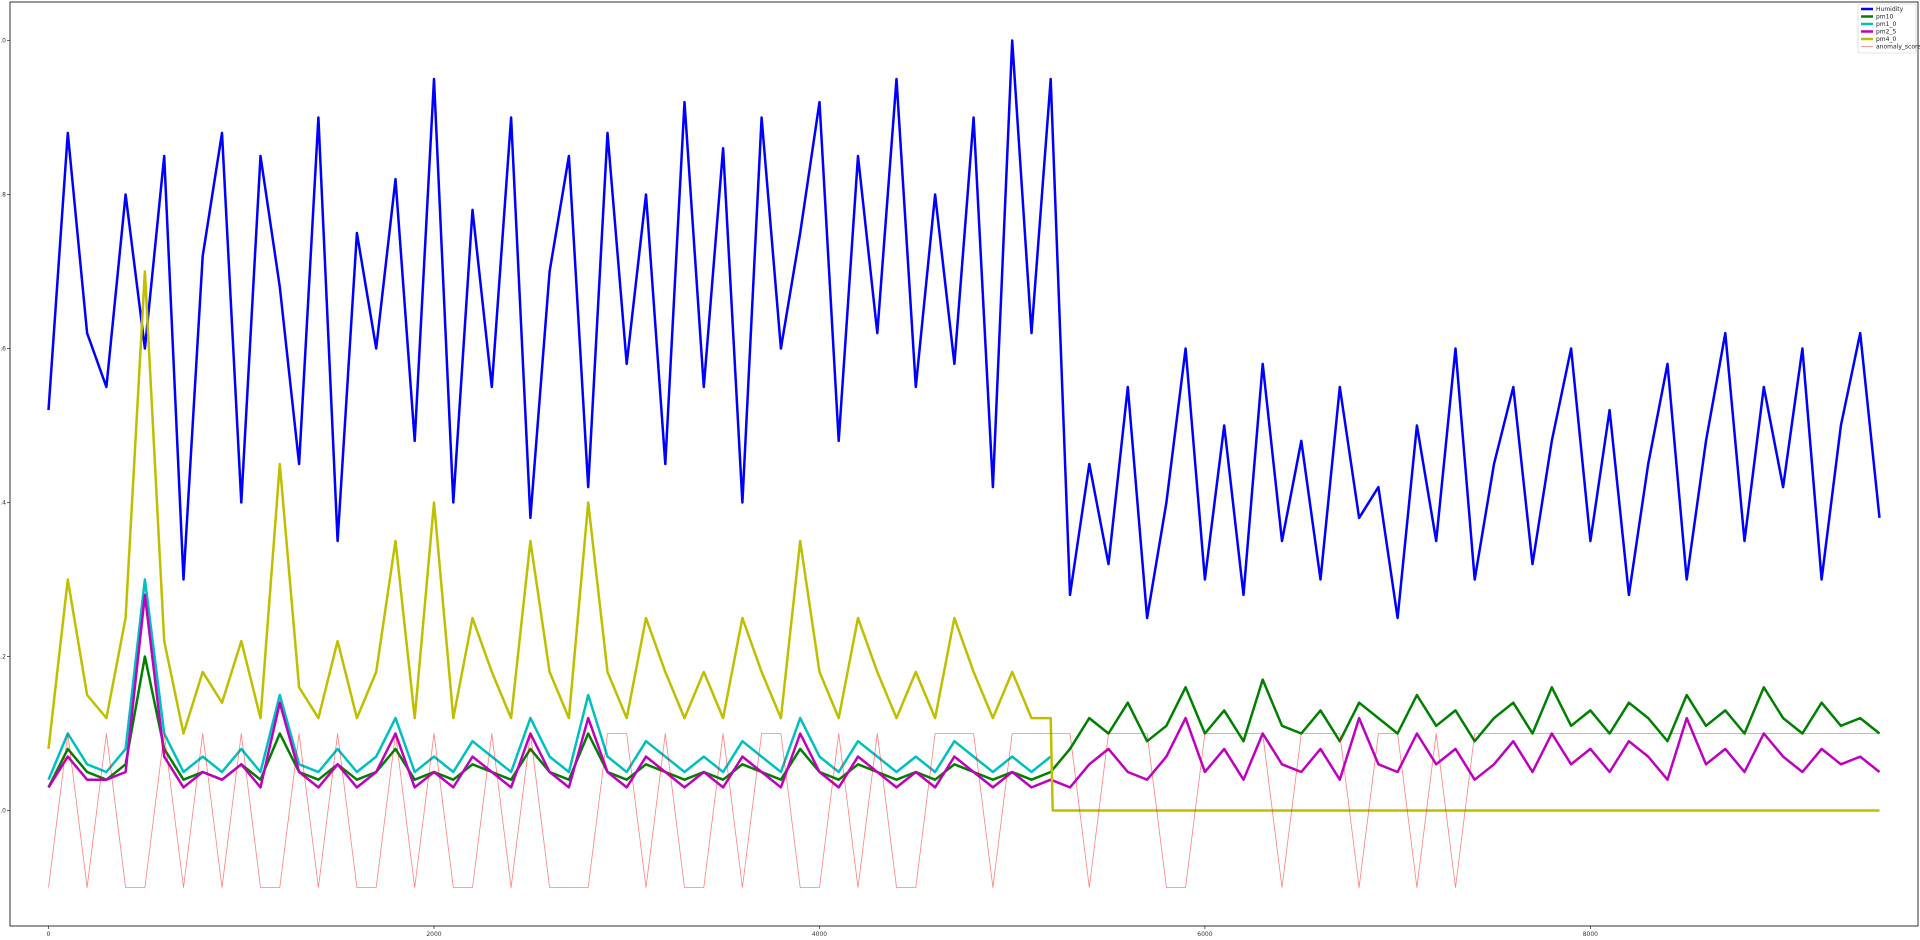 Image resolution: width=1920 pixels, height=940 pixels. What do you see at coordinates (819, 934) in the screenshot?
I see `x-tick-label: 4000` at bounding box center [819, 934].